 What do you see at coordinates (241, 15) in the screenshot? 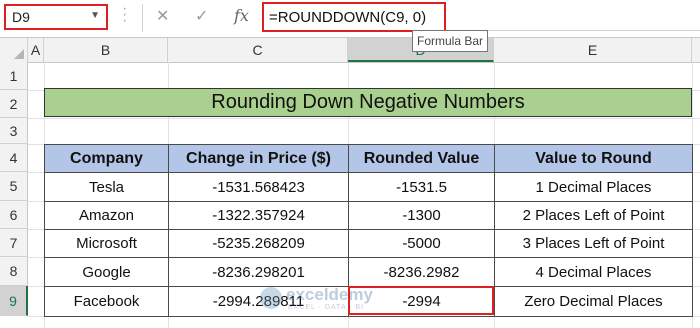
I see `insert-function-icon: fx` at bounding box center [241, 15].